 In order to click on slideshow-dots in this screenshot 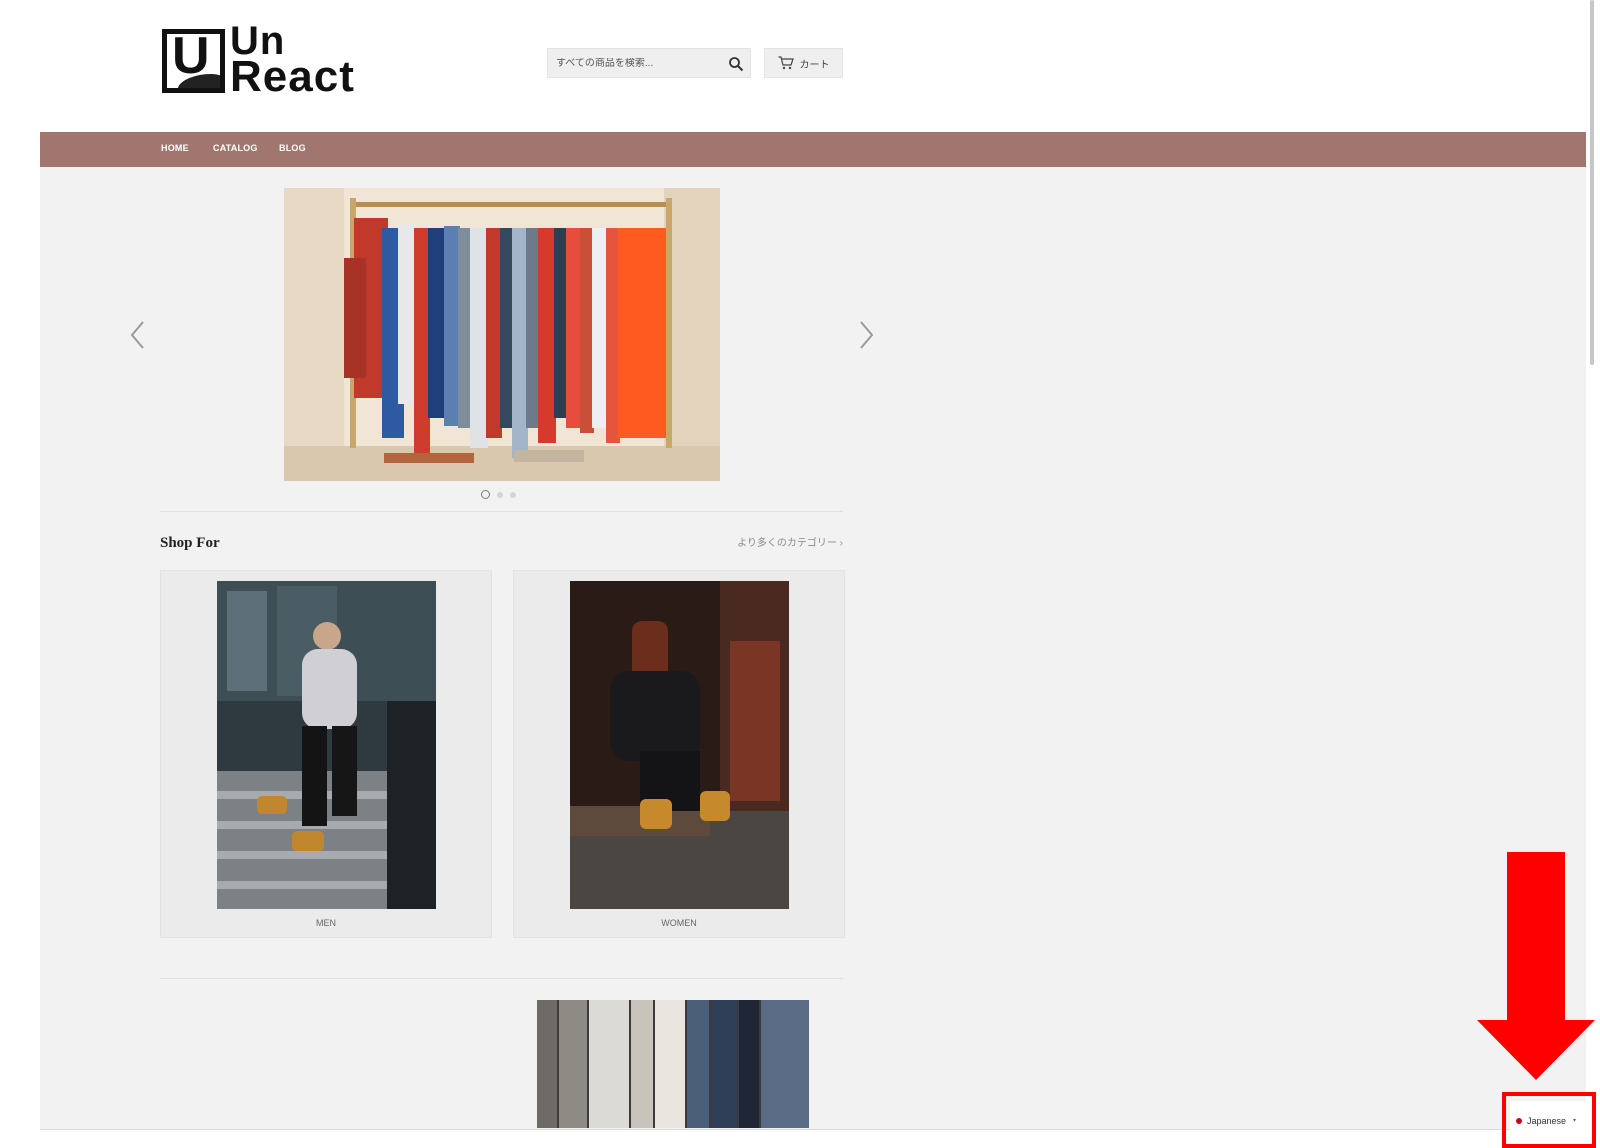, I will do `click(498, 494)`.